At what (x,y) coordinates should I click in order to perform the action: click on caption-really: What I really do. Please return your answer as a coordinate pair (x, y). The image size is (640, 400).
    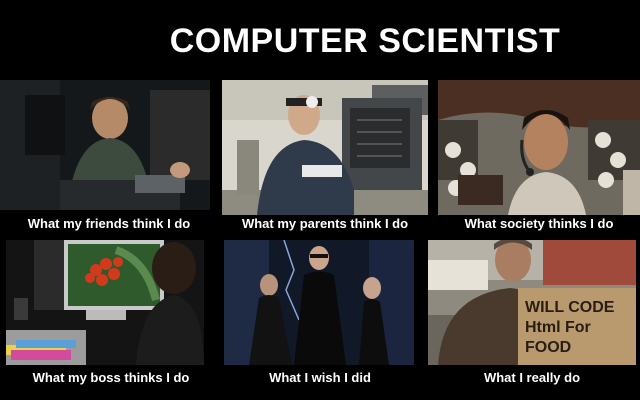
    Looking at the image, I should click on (532, 377).